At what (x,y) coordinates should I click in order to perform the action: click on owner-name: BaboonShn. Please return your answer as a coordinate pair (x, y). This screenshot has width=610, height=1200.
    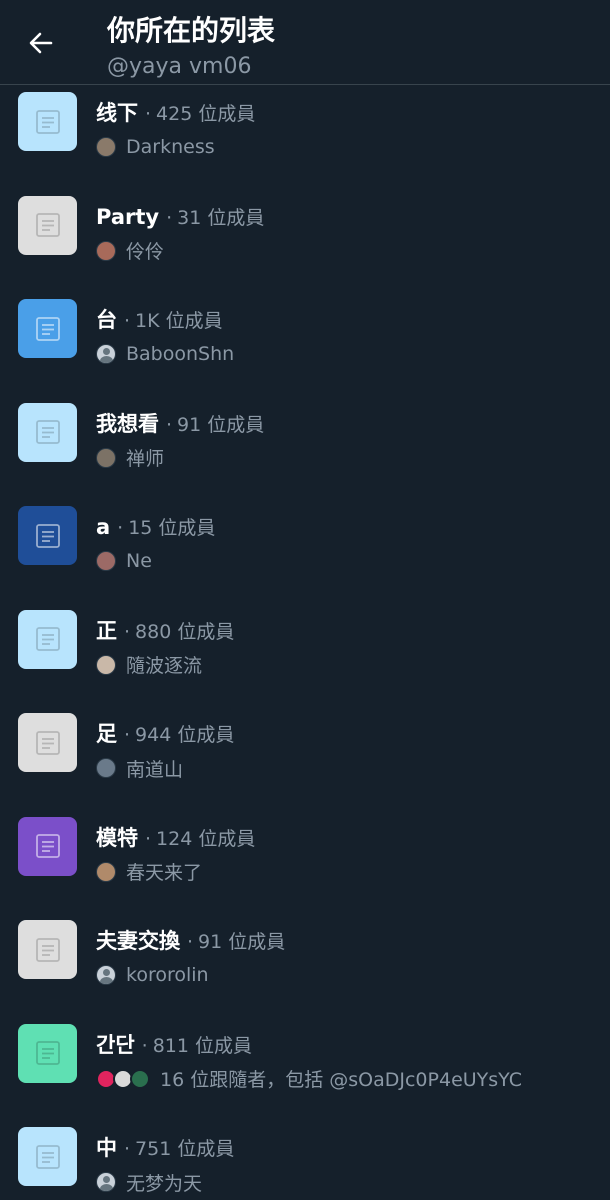
    Looking at the image, I should click on (180, 354).